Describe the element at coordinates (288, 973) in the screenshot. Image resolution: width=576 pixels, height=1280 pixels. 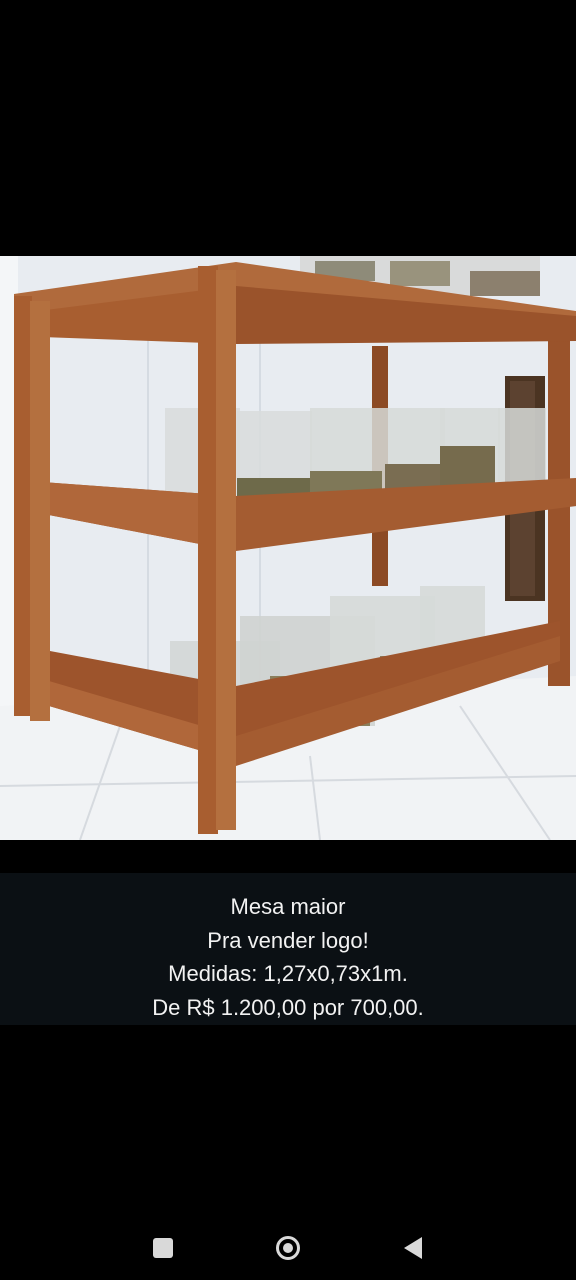
I see `caption-dimensions: Medidas: 1,27x0,73x1m.` at that location.